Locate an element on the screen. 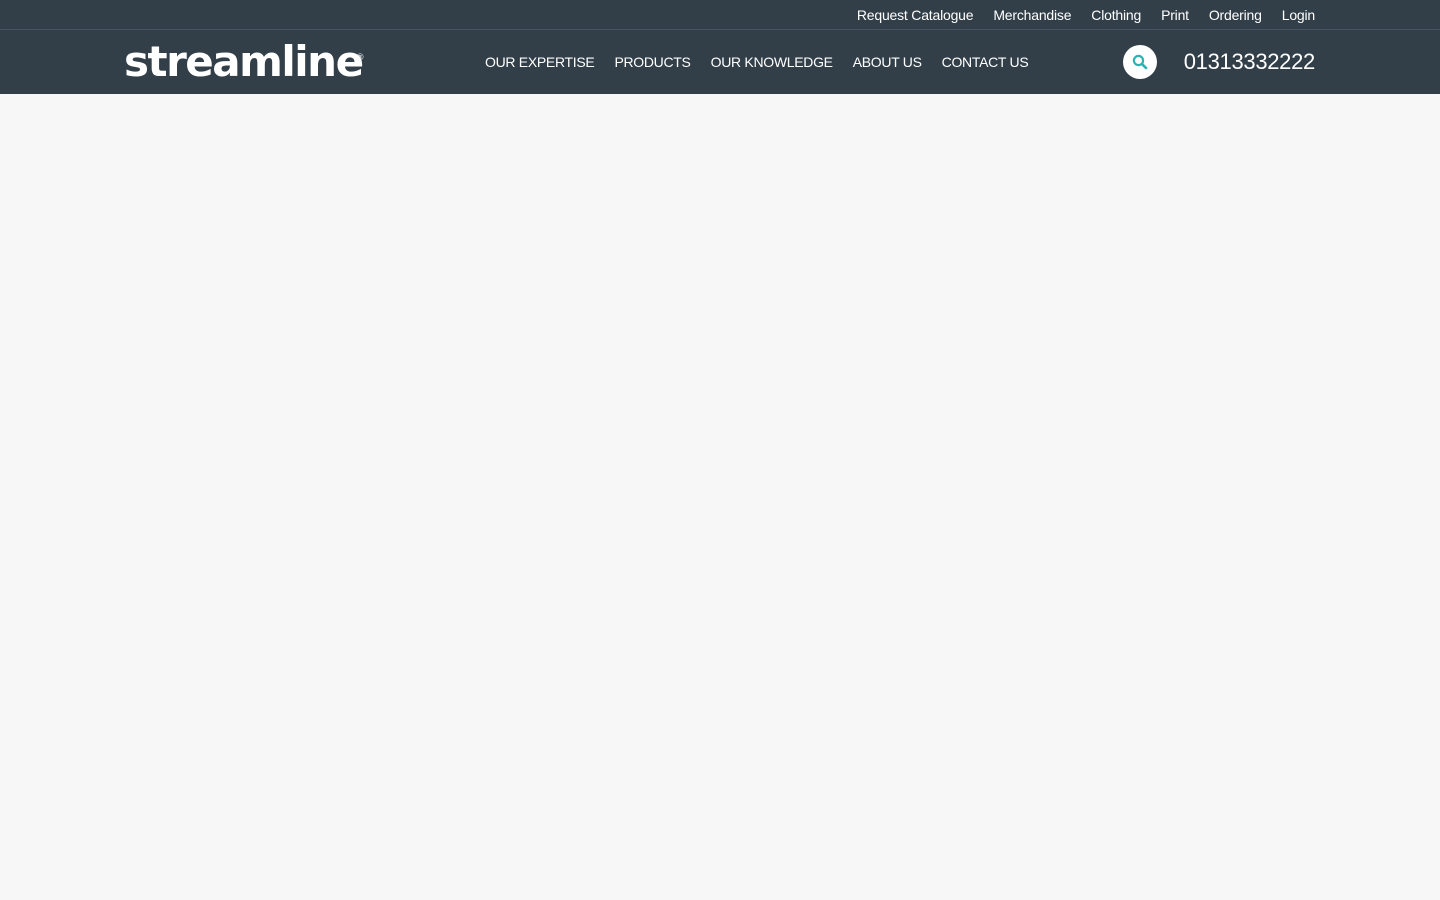 This screenshot has height=900, width=1440. site-logo: streamline ® is located at coordinates (244, 62).